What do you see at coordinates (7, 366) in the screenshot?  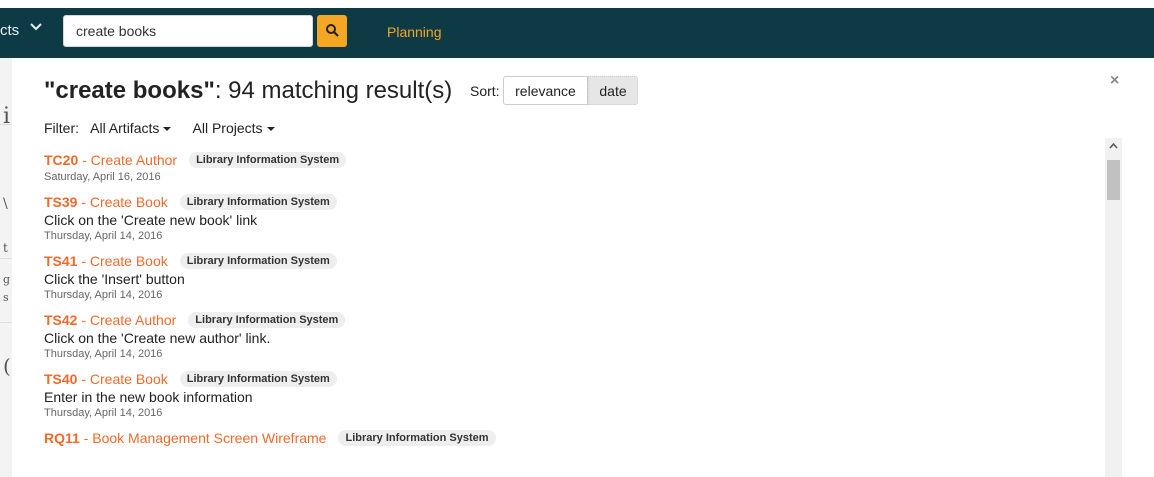 I see `background-text: (` at bounding box center [7, 366].